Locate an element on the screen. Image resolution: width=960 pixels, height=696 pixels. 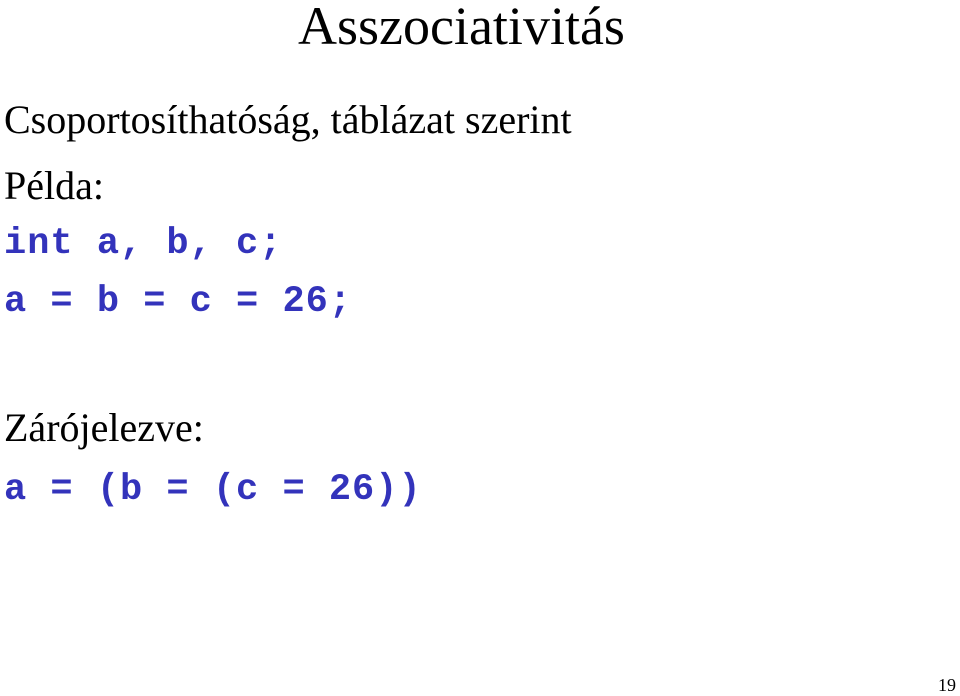
slide-subtitle: Csoportosíthatóság, táblázat szerint is located at coordinates (288, 119).